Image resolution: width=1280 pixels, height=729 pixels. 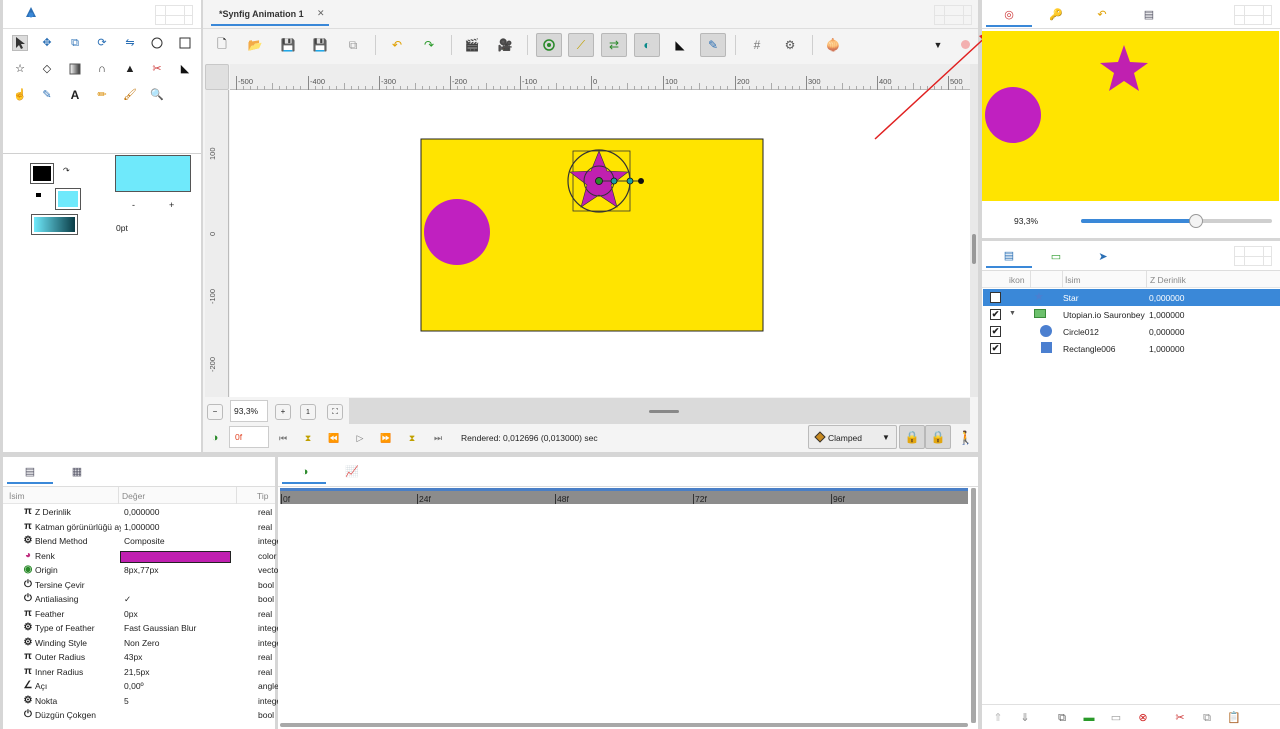 What do you see at coordinates (938, 45) in the screenshot?
I see `toolbar-overflow-icon: ▼` at bounding box center [938, 45].